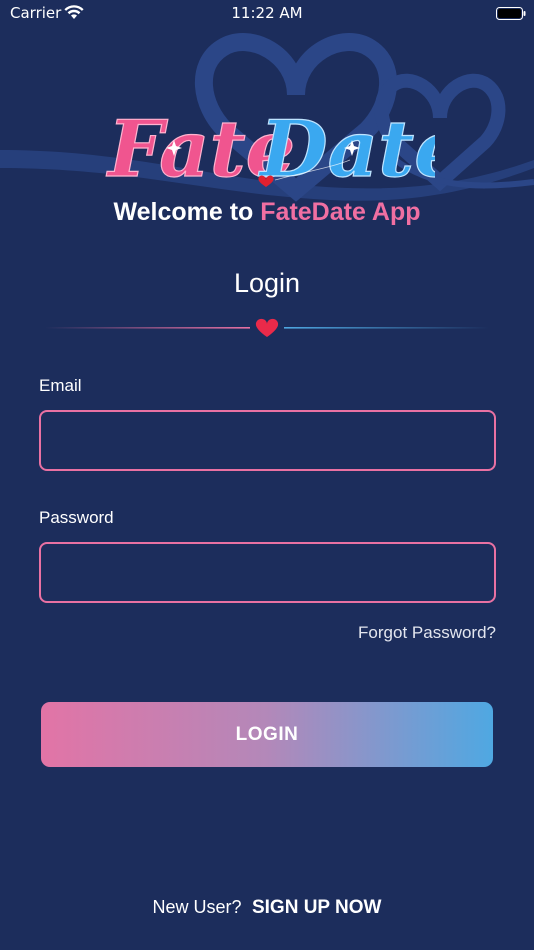 The image size is (534, 950). Describe the element at coordinates (197, 907) in the screenshot. I see `new-user-label: New User?` at that location.